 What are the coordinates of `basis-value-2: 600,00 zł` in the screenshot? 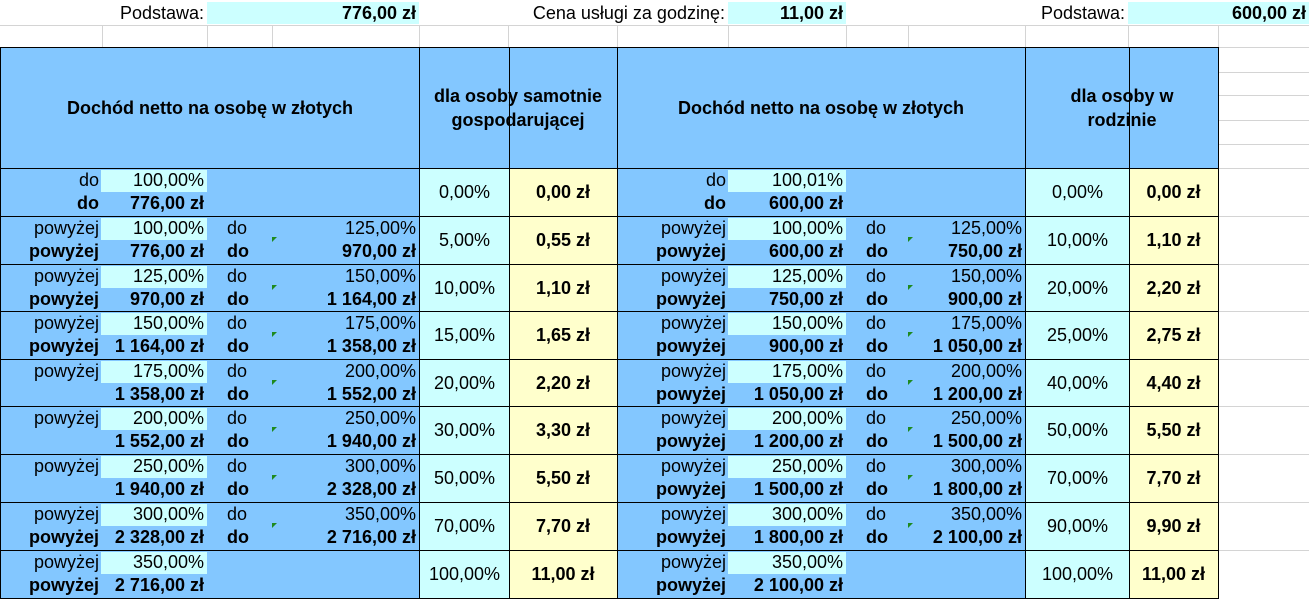 It's located at (1218, 13).